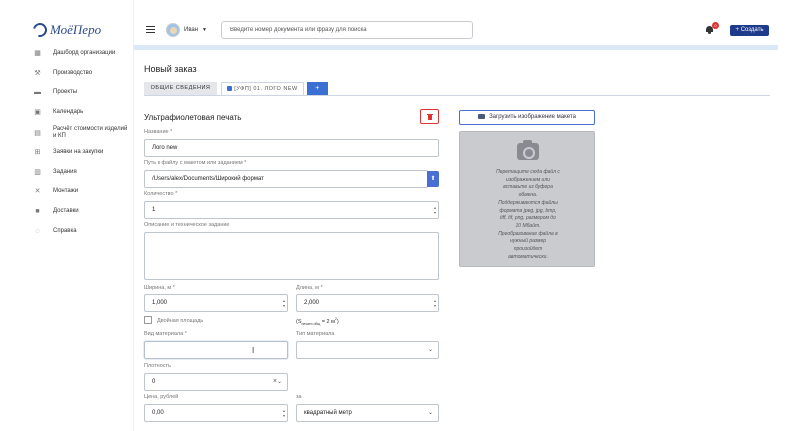 The width and height of the screenshot is (800, 431). What do you see at coordinates (312, 303) in the screenshot?
I see `length-value: 2,000` at bounding box center [312, 303].